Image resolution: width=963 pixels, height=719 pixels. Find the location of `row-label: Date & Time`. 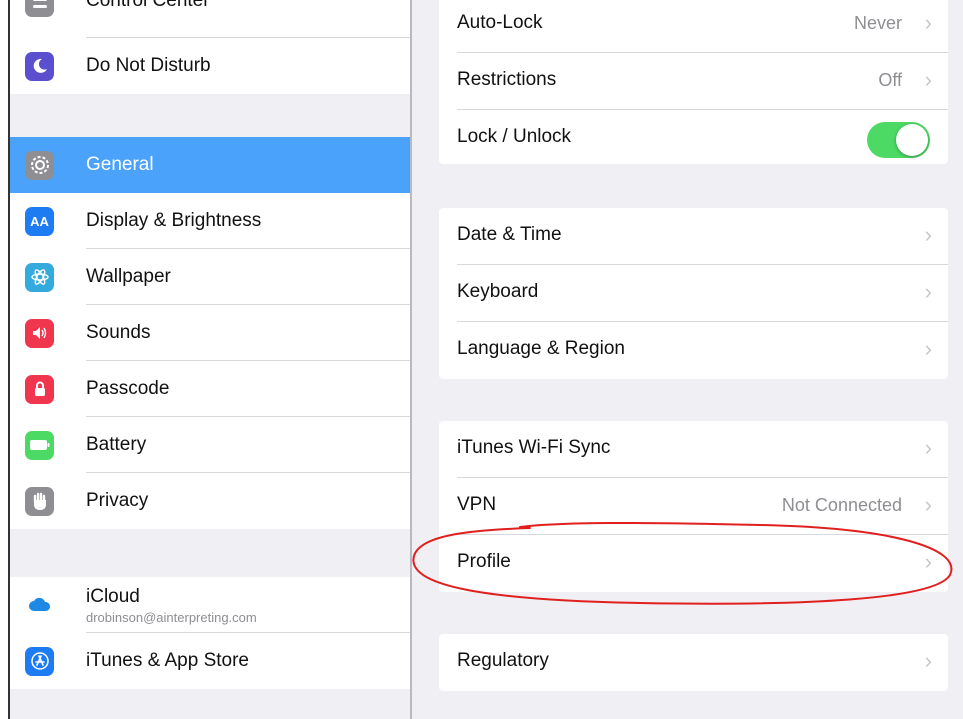

row-label: Date & Time is located at coordinates (509, 234).